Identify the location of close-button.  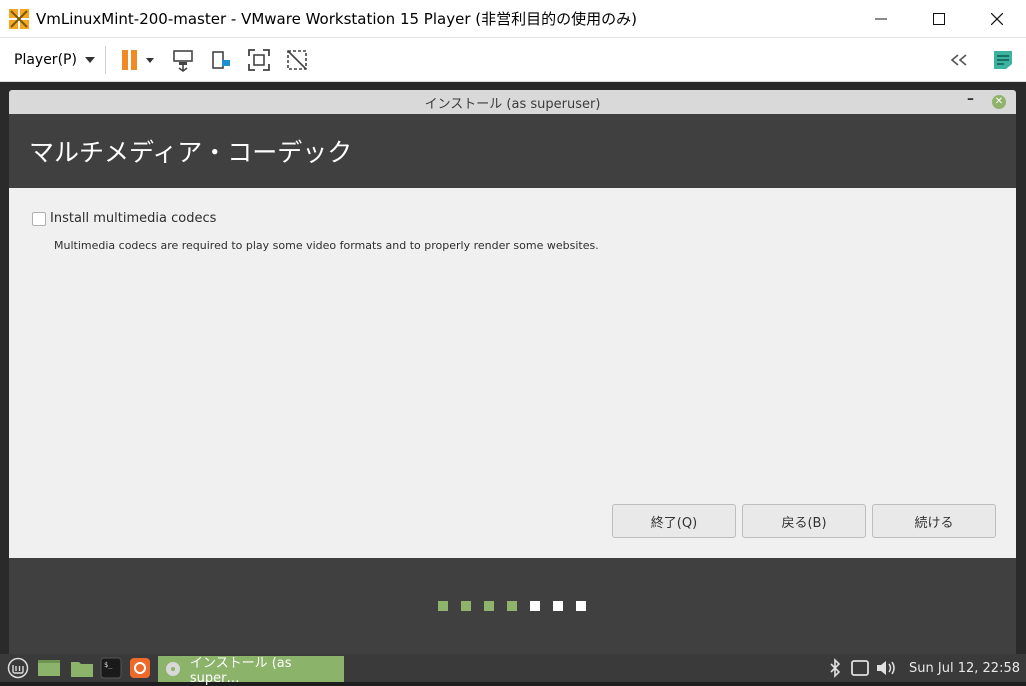
(997, 19).